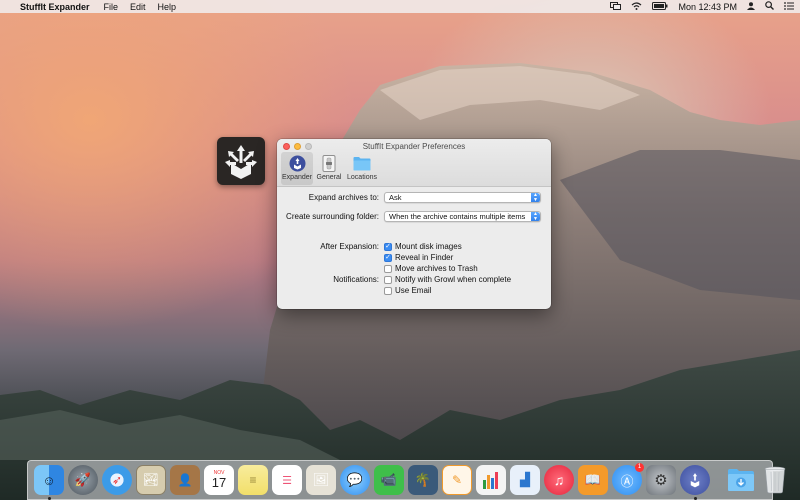  I want to click on dock-system-preferences: ⚙, so click(661, 480).